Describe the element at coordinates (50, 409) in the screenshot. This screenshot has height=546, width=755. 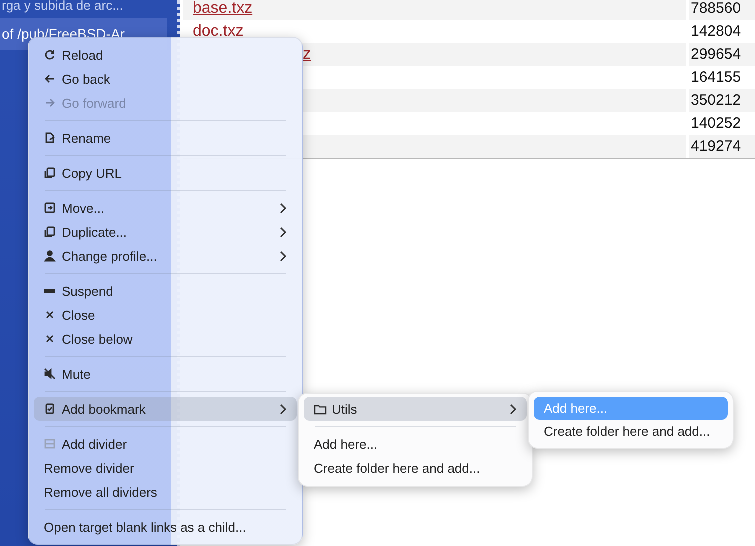
I see `bookmark-icon` at that location.